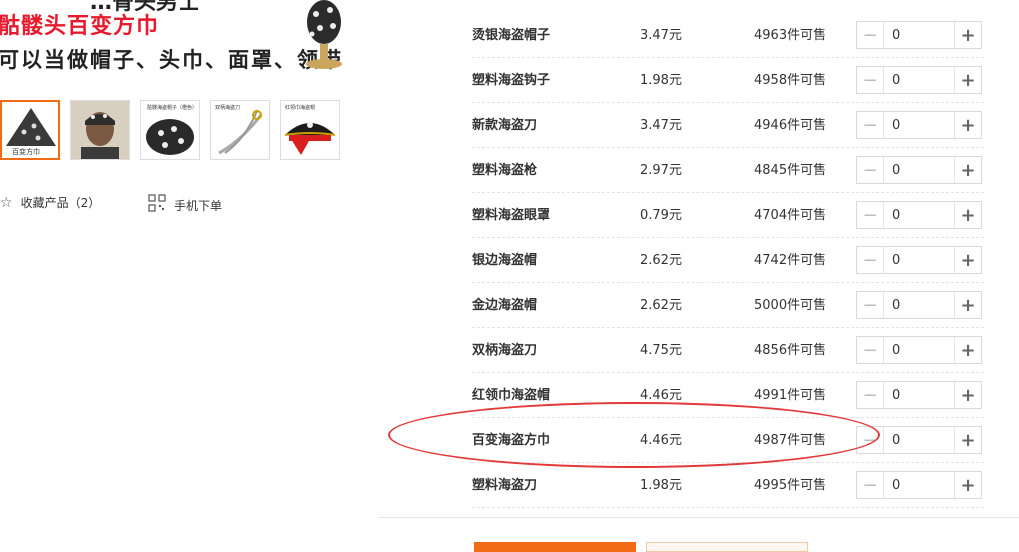 The height and width of the screenshot is (552, 1019). I want to click on product-stock: 4704件可售, so click(790, 215).